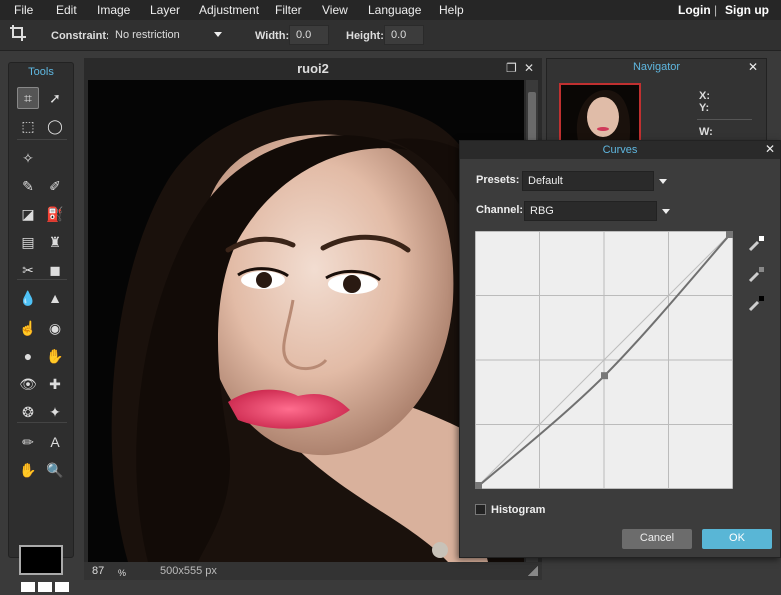 The image size is (781, 595). I want to click on menu-view: View, so click(335, 10).